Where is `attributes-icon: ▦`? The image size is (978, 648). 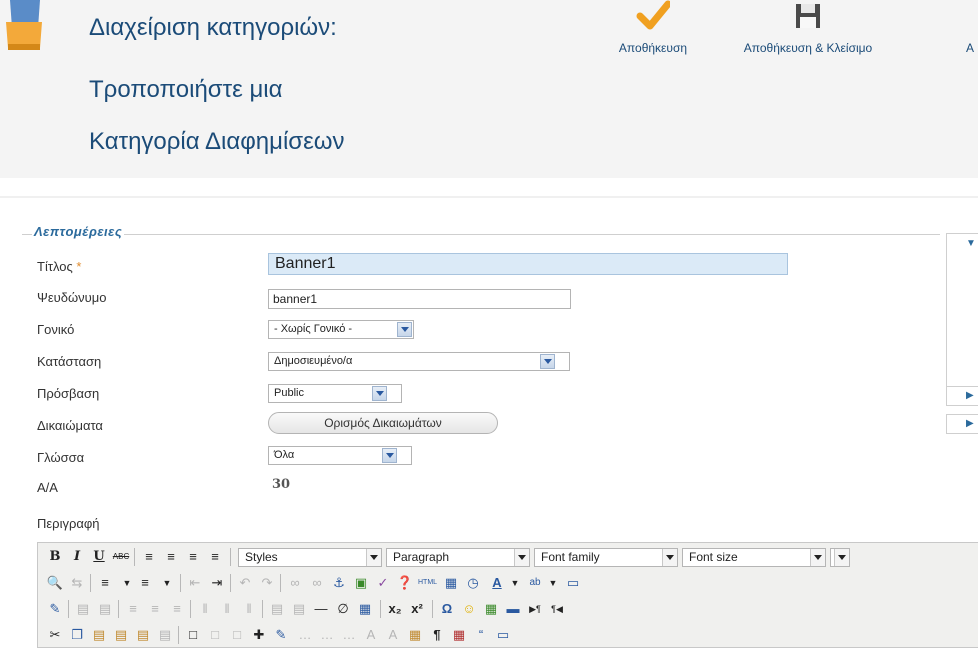 attributes-icon: ▦ is located at coordinates (415, 635).